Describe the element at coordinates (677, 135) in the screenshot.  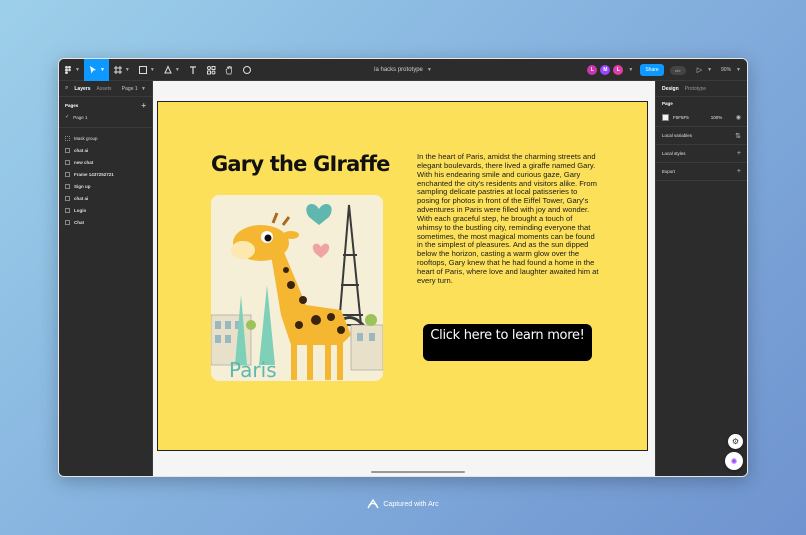
I see `local-variables-label: Local variables` at that location.